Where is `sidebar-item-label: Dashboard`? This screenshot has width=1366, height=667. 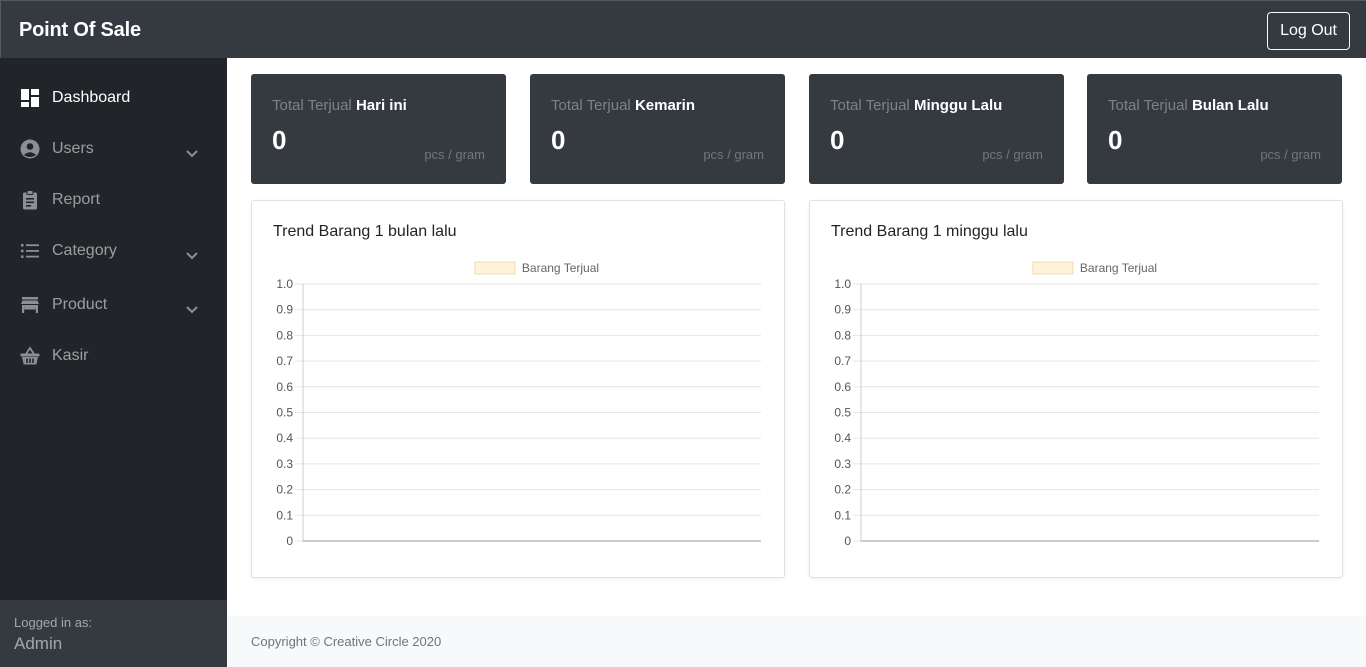 sidebar-item-label: Dashboard is located at coordinates (91, 97).